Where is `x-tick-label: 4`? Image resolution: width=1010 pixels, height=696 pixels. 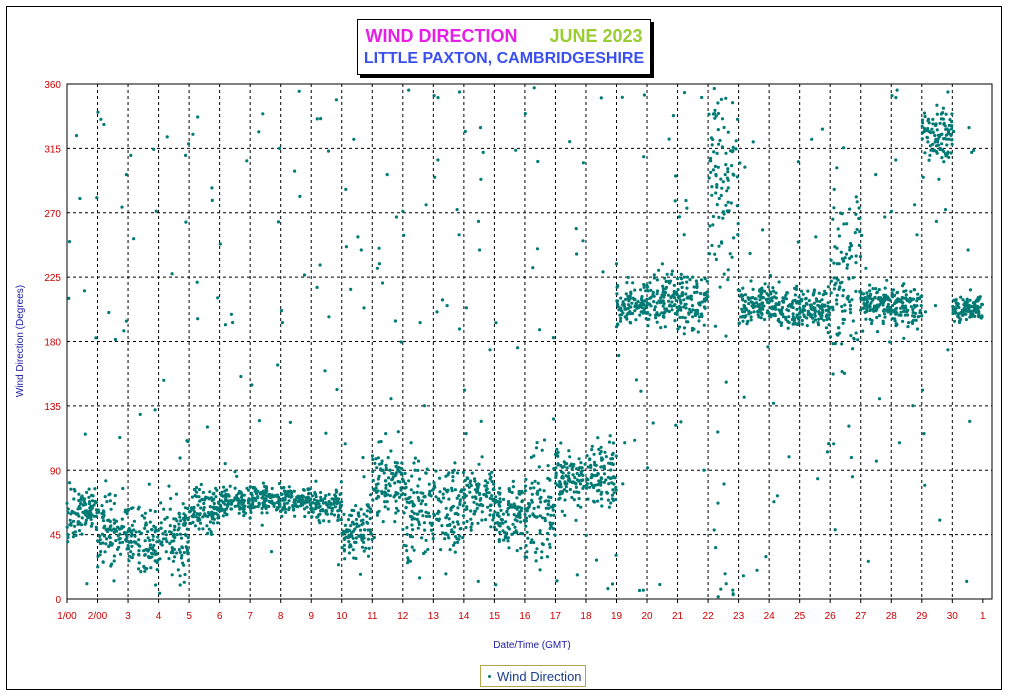 x-tick-label: 4 is located at coordinates (159, 616).